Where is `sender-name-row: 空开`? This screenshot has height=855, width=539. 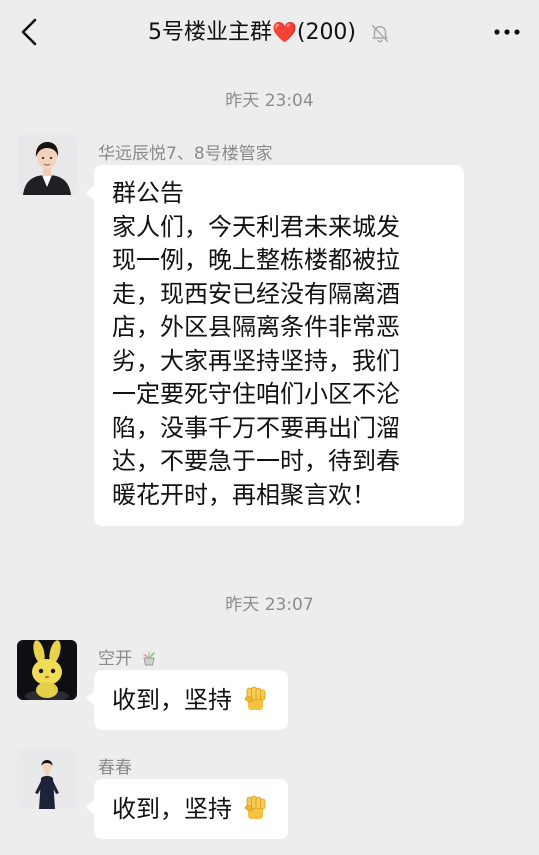 sender-name-row: 空开 is located at coordinates (128, 656).